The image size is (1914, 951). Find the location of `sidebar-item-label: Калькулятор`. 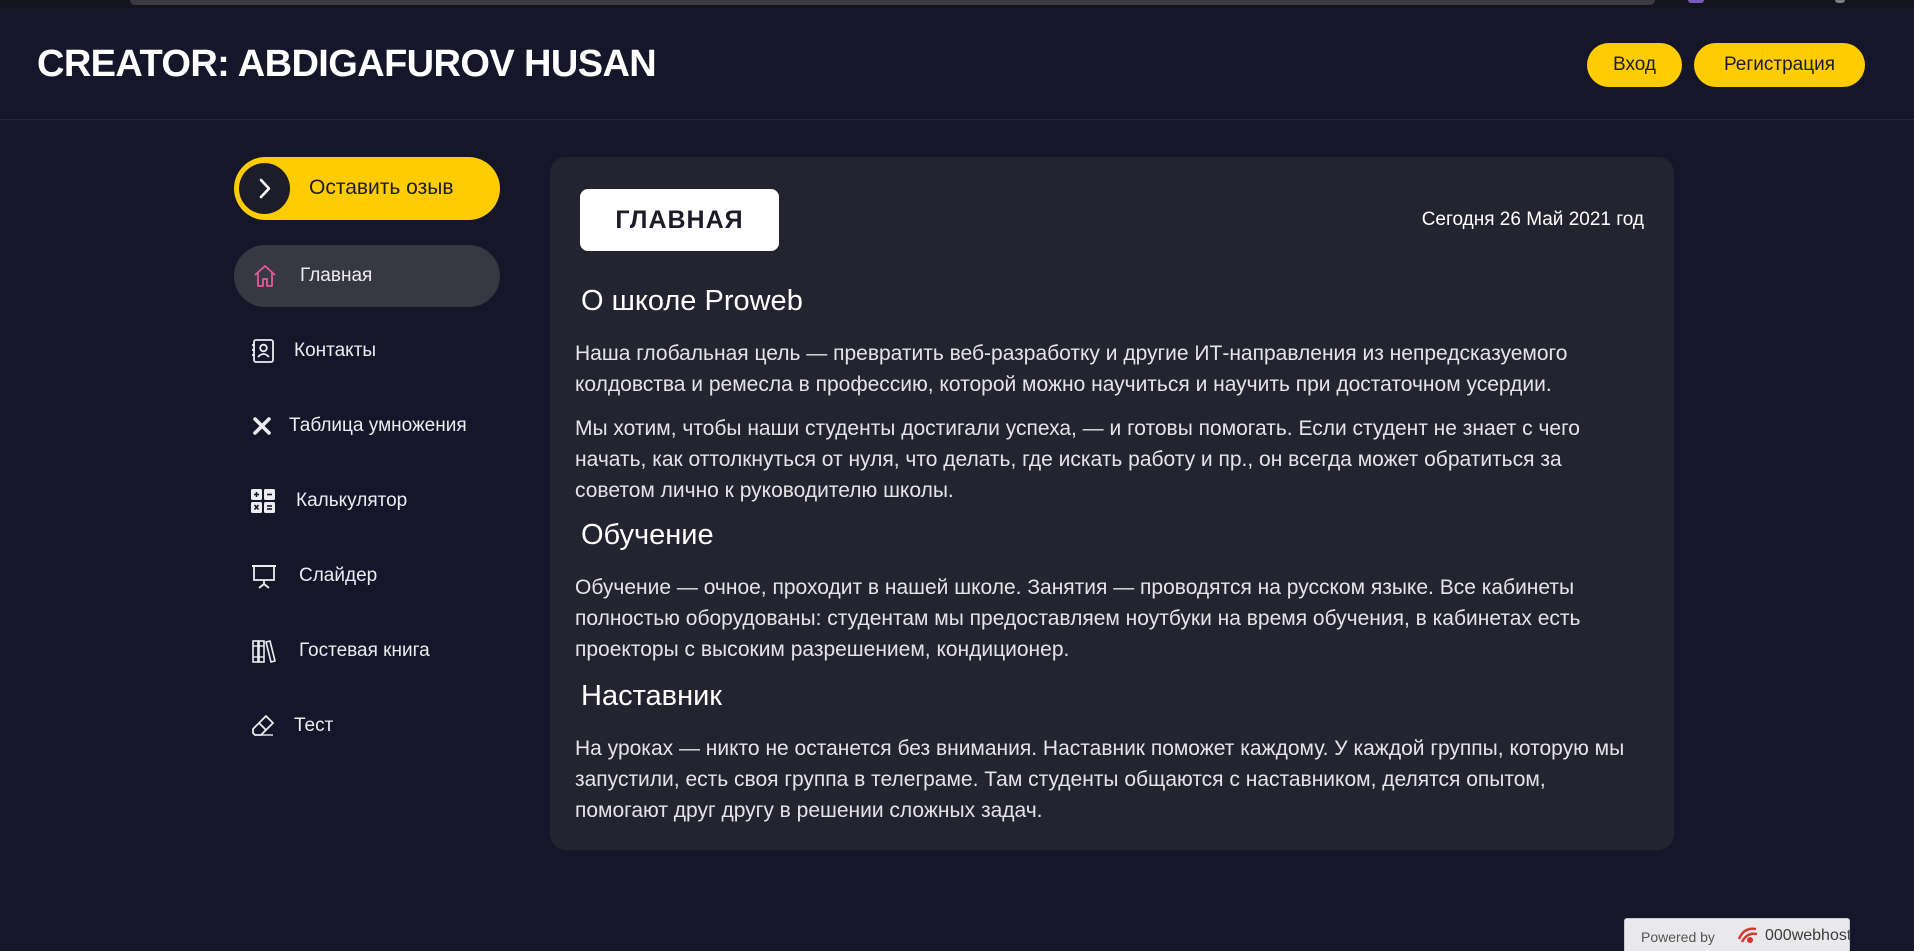

sidebar-item-label: Калькулятор is located at coordinates (352, 500).